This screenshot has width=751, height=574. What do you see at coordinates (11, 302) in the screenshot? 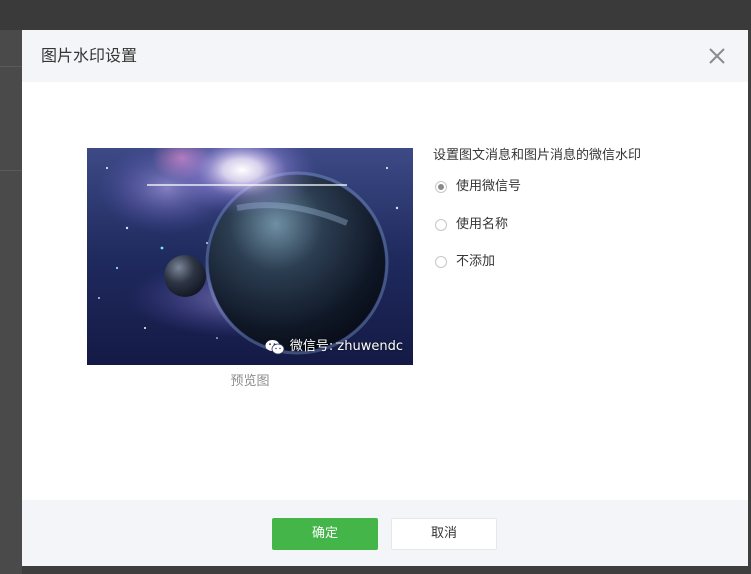
I see `backdrop-left` at bounding box center [11, 302].